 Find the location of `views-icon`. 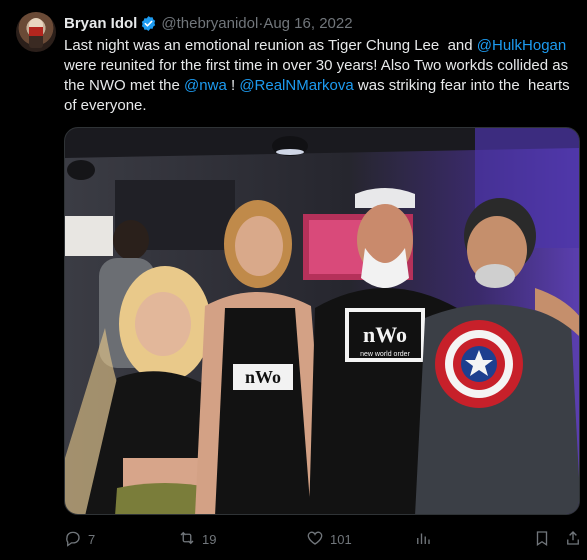

views-icon is located at coordinates (423, 539).